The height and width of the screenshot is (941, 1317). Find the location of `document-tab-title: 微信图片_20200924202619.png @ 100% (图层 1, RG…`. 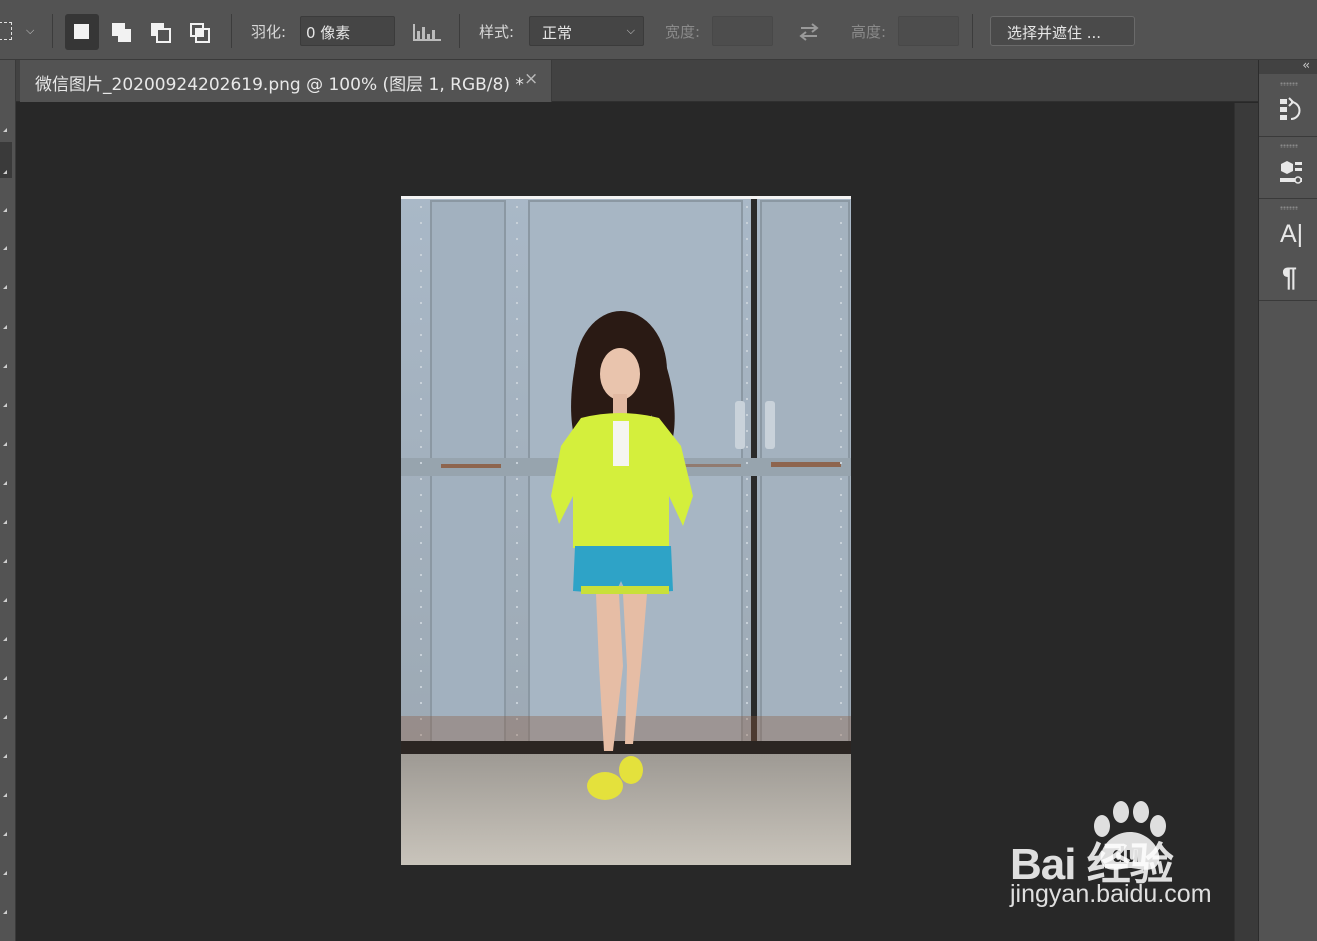

document-tab-title: 微信图片_20200924202619.png @ 100% (图层 1, RG… is located at coordinates (279, 85).